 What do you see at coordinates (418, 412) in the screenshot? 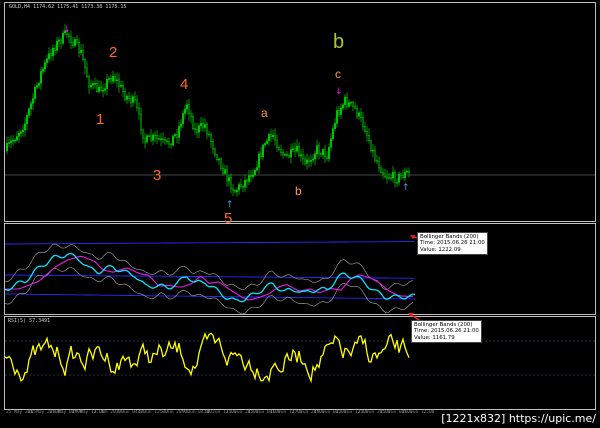
I see `time-axis-label: 26 Jun 12:00` at bounding box center [418, 412].